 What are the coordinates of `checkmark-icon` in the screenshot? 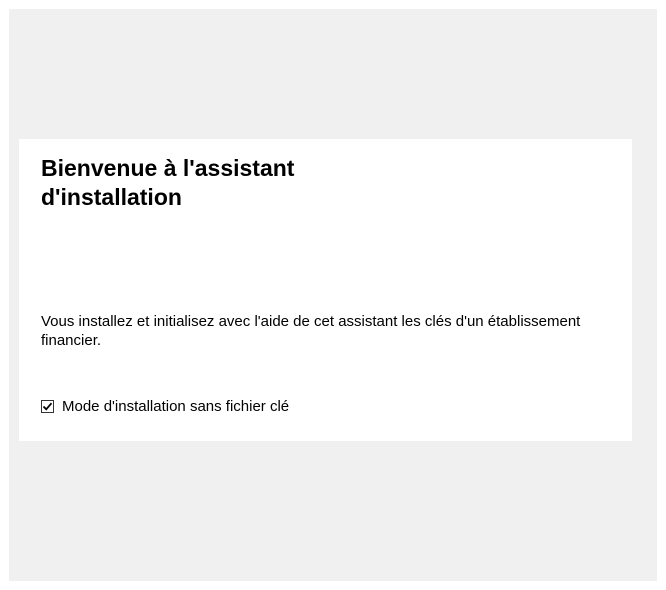 It's located at (47, 406).